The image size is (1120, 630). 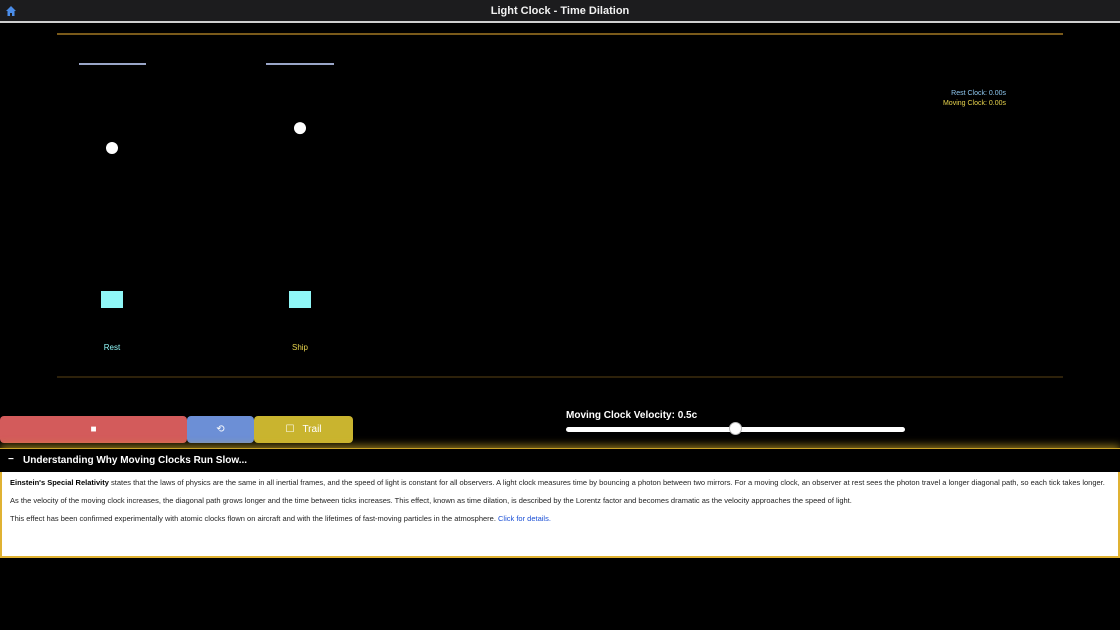 I want to click on moving-clock-emitter, so click(x=300, y=299).